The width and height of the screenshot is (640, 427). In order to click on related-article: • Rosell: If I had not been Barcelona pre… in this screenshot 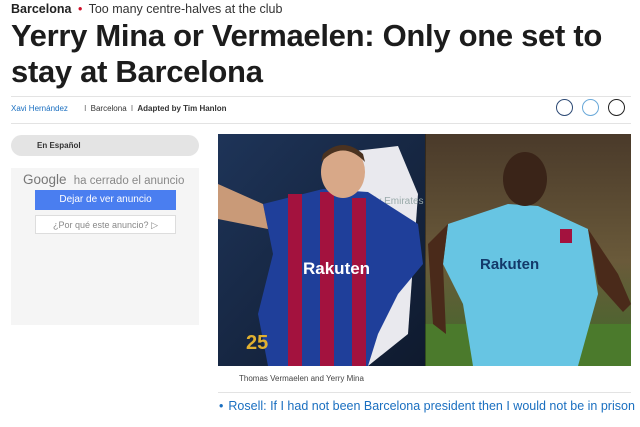, I will do `click(426, 407)`.